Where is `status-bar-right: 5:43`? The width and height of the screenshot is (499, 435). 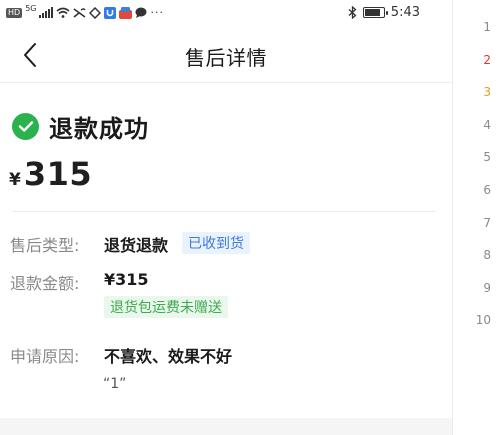
status-bar-right: 5:43 is located at coordinates (384, 12).